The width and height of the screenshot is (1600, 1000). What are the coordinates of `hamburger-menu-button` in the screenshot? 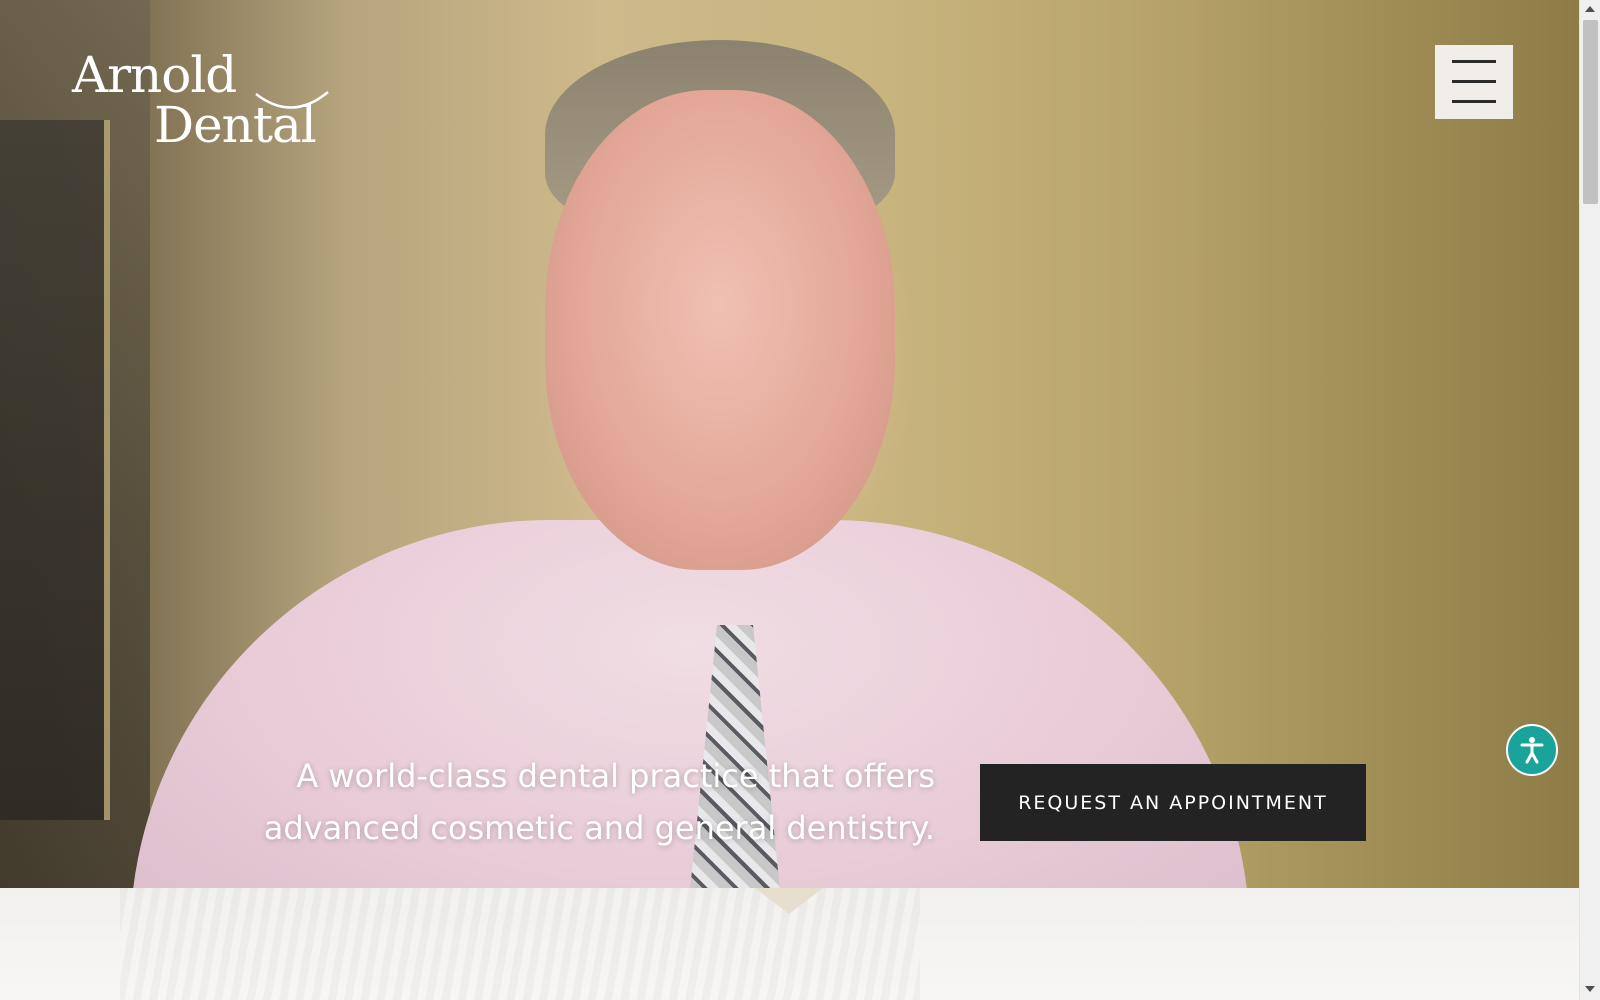 It's located at (1474, 82).